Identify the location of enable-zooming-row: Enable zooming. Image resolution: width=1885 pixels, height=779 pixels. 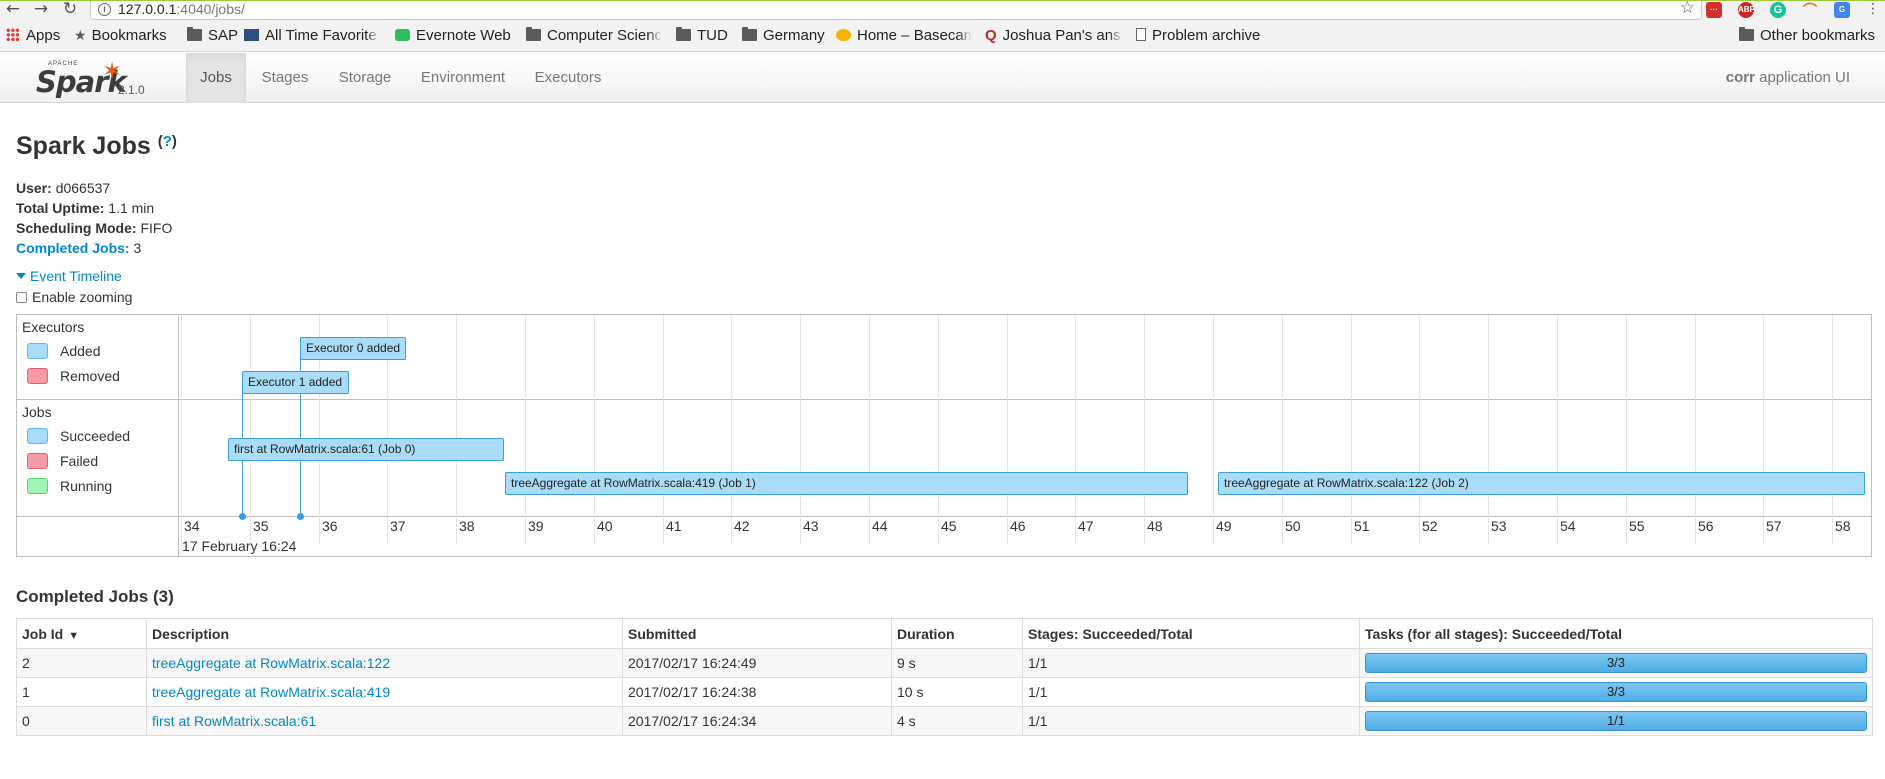
(74, 297).